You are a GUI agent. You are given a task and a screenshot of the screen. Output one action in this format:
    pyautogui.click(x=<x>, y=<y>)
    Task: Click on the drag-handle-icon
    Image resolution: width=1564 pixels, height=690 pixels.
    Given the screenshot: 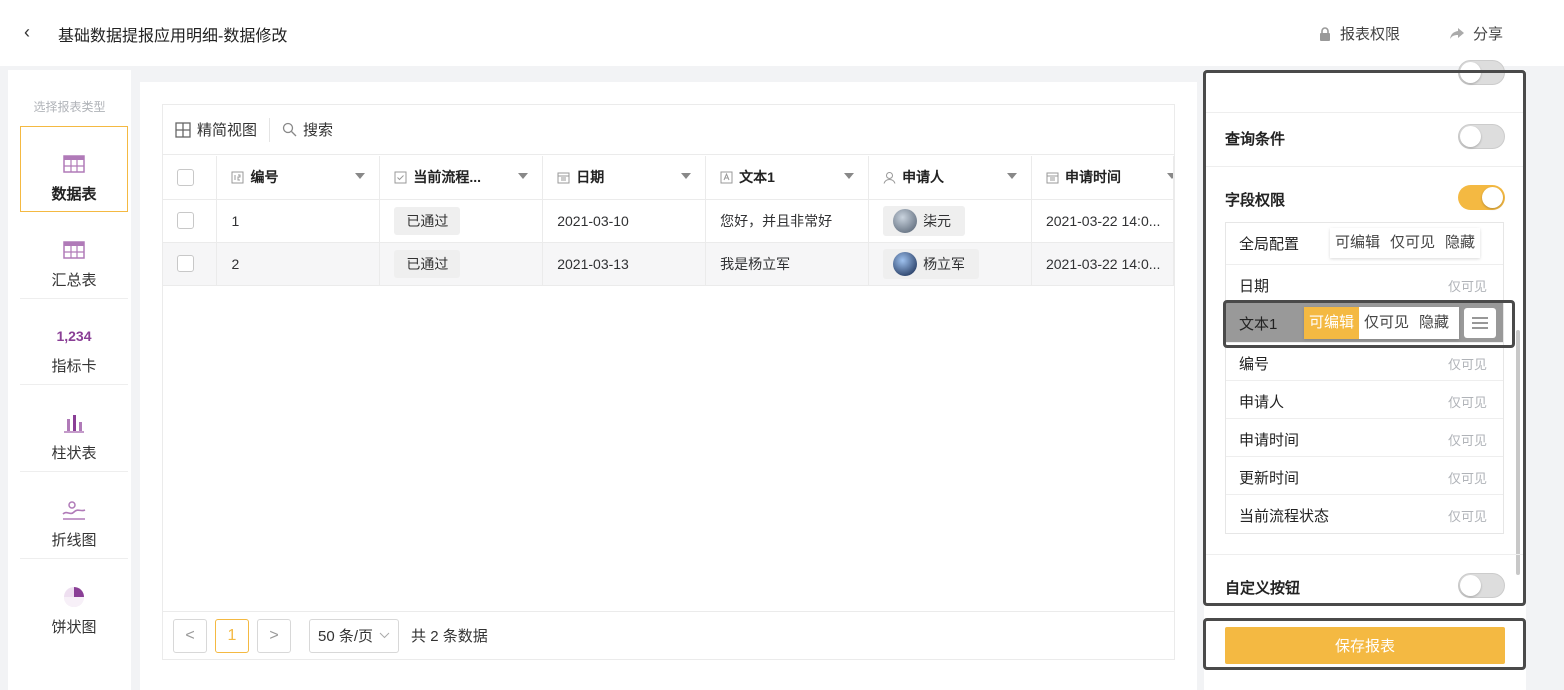 What is the action you would take?
    pyautogui.click(x=1480, y=323)
    